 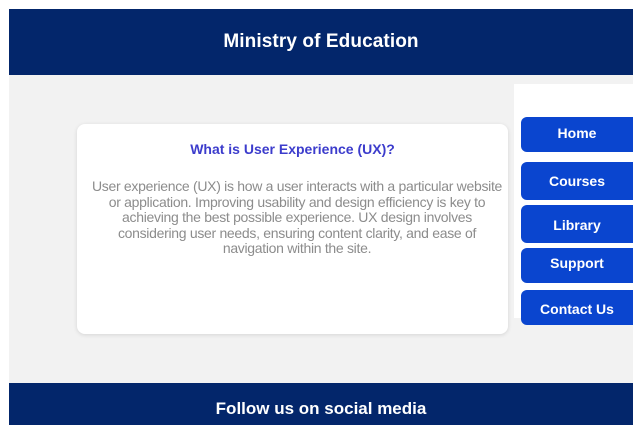 I want to click on nav-contact-us-button: Contact Us, so click(x=577, y=307).